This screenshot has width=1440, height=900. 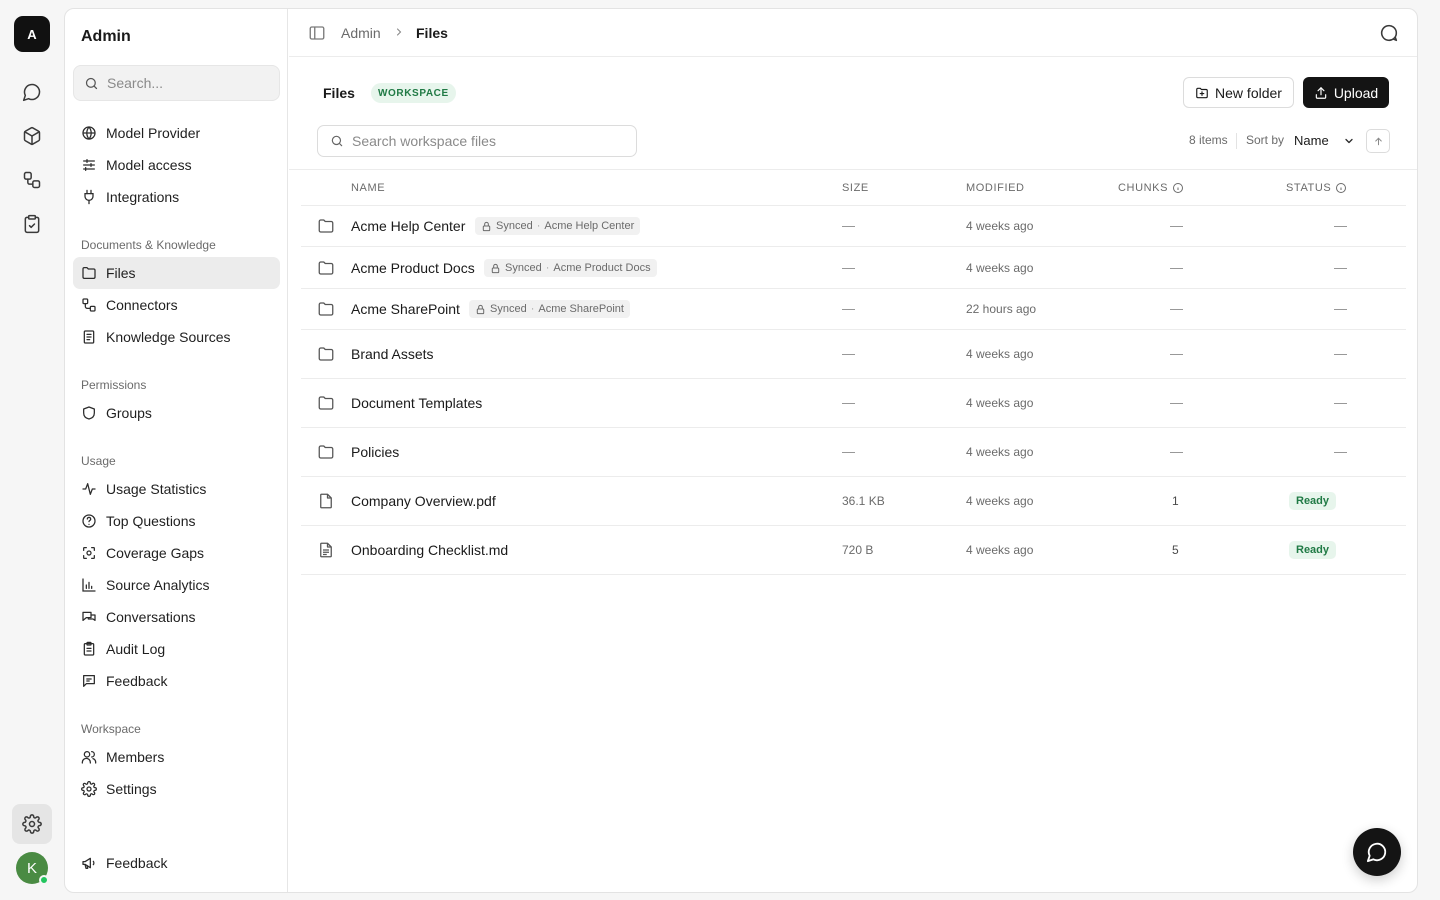 I want to click on files-search, so click(x=477, y=141).